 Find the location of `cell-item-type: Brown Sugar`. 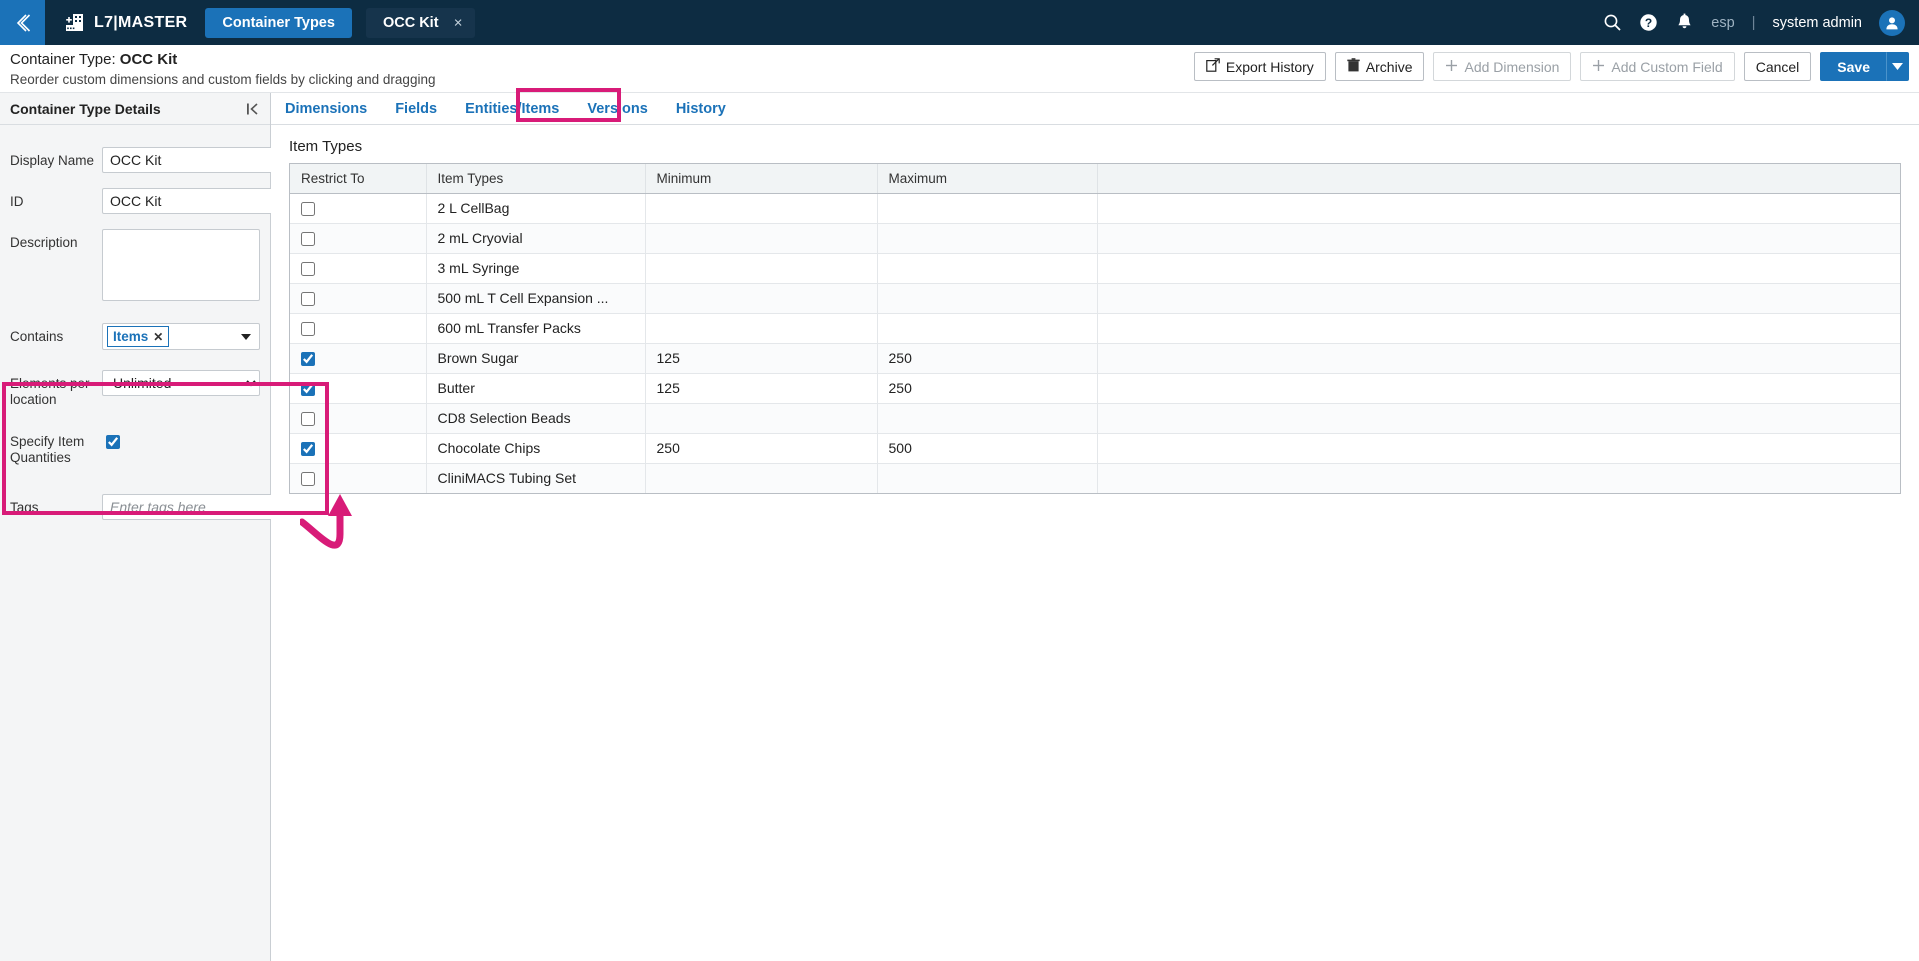

cell-item-type: Brown Sugar is located at coordinates (536, 358).